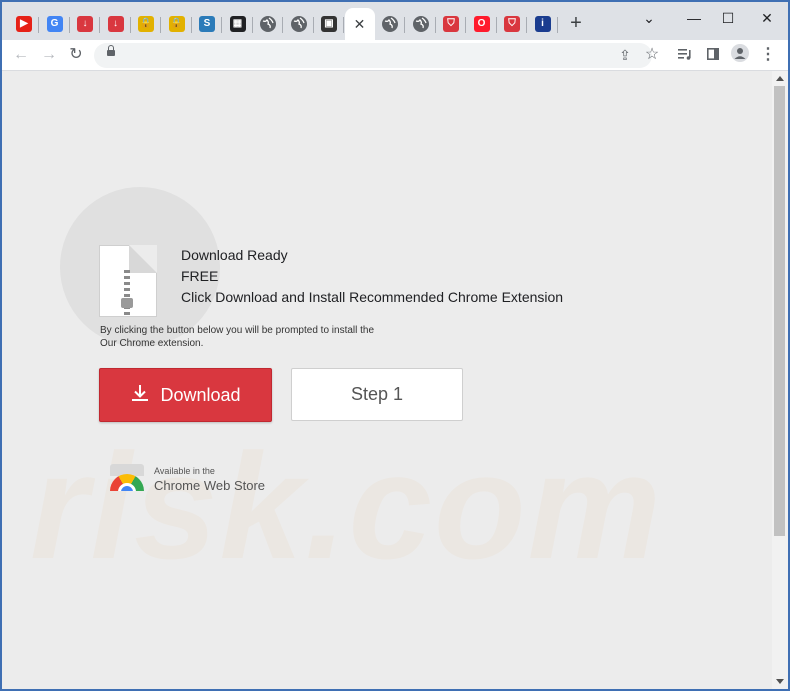 The image size is (790, 691). I want to click on opera-icon: O, so click(481, 24).